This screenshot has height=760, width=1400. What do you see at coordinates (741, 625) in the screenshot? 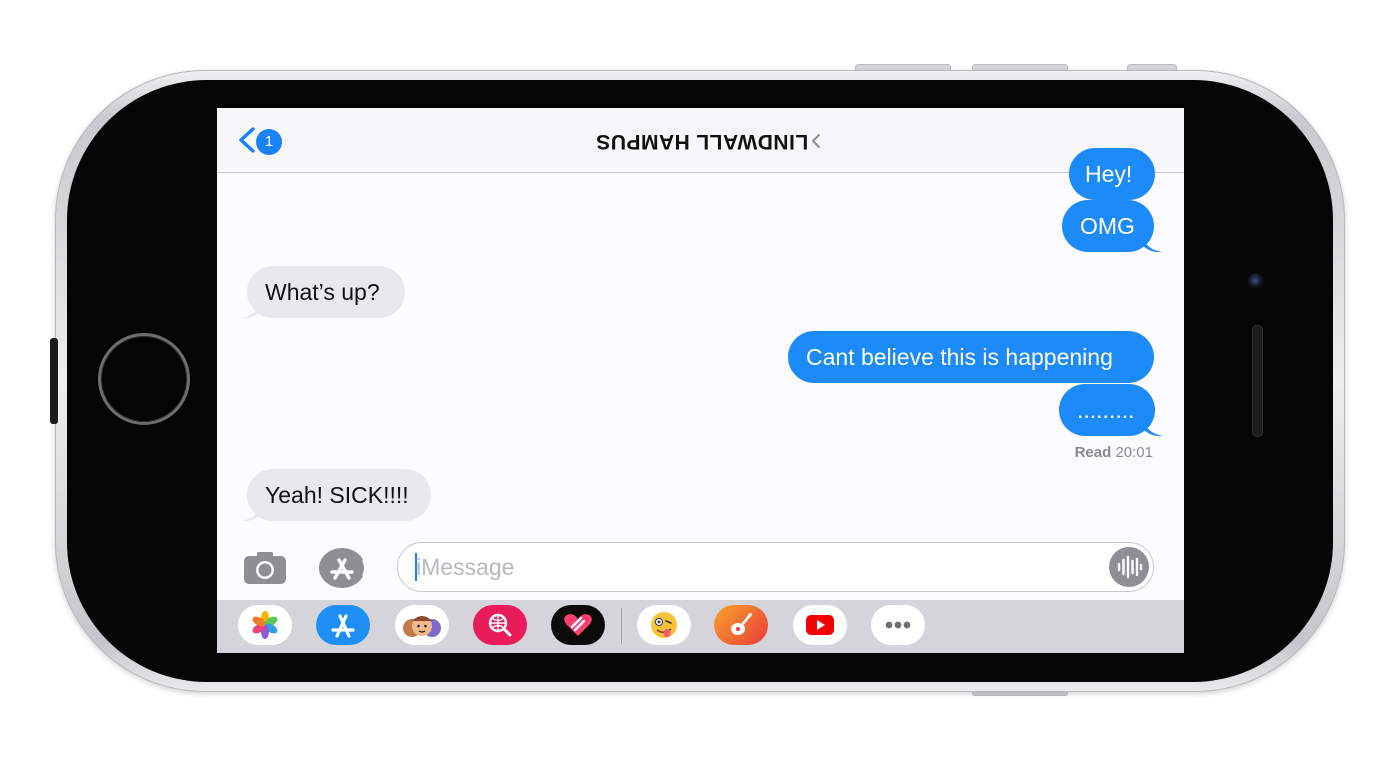
I see `garageband-app-icon` at bounding box center [741, 625].